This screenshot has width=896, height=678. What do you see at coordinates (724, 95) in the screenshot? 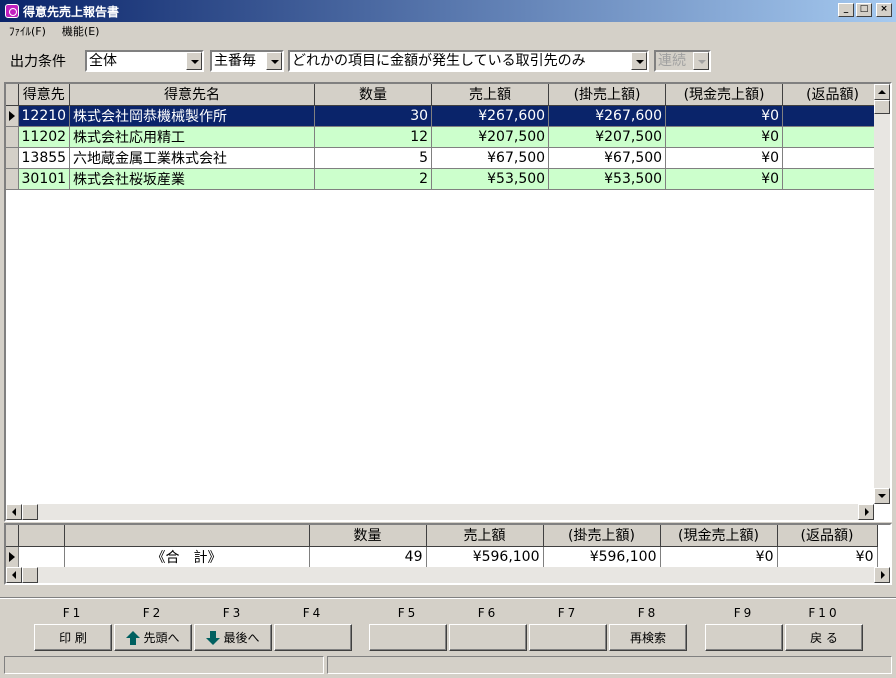
I see `column-header-cash: (現金売上額)` at bounding box center [724, 95].